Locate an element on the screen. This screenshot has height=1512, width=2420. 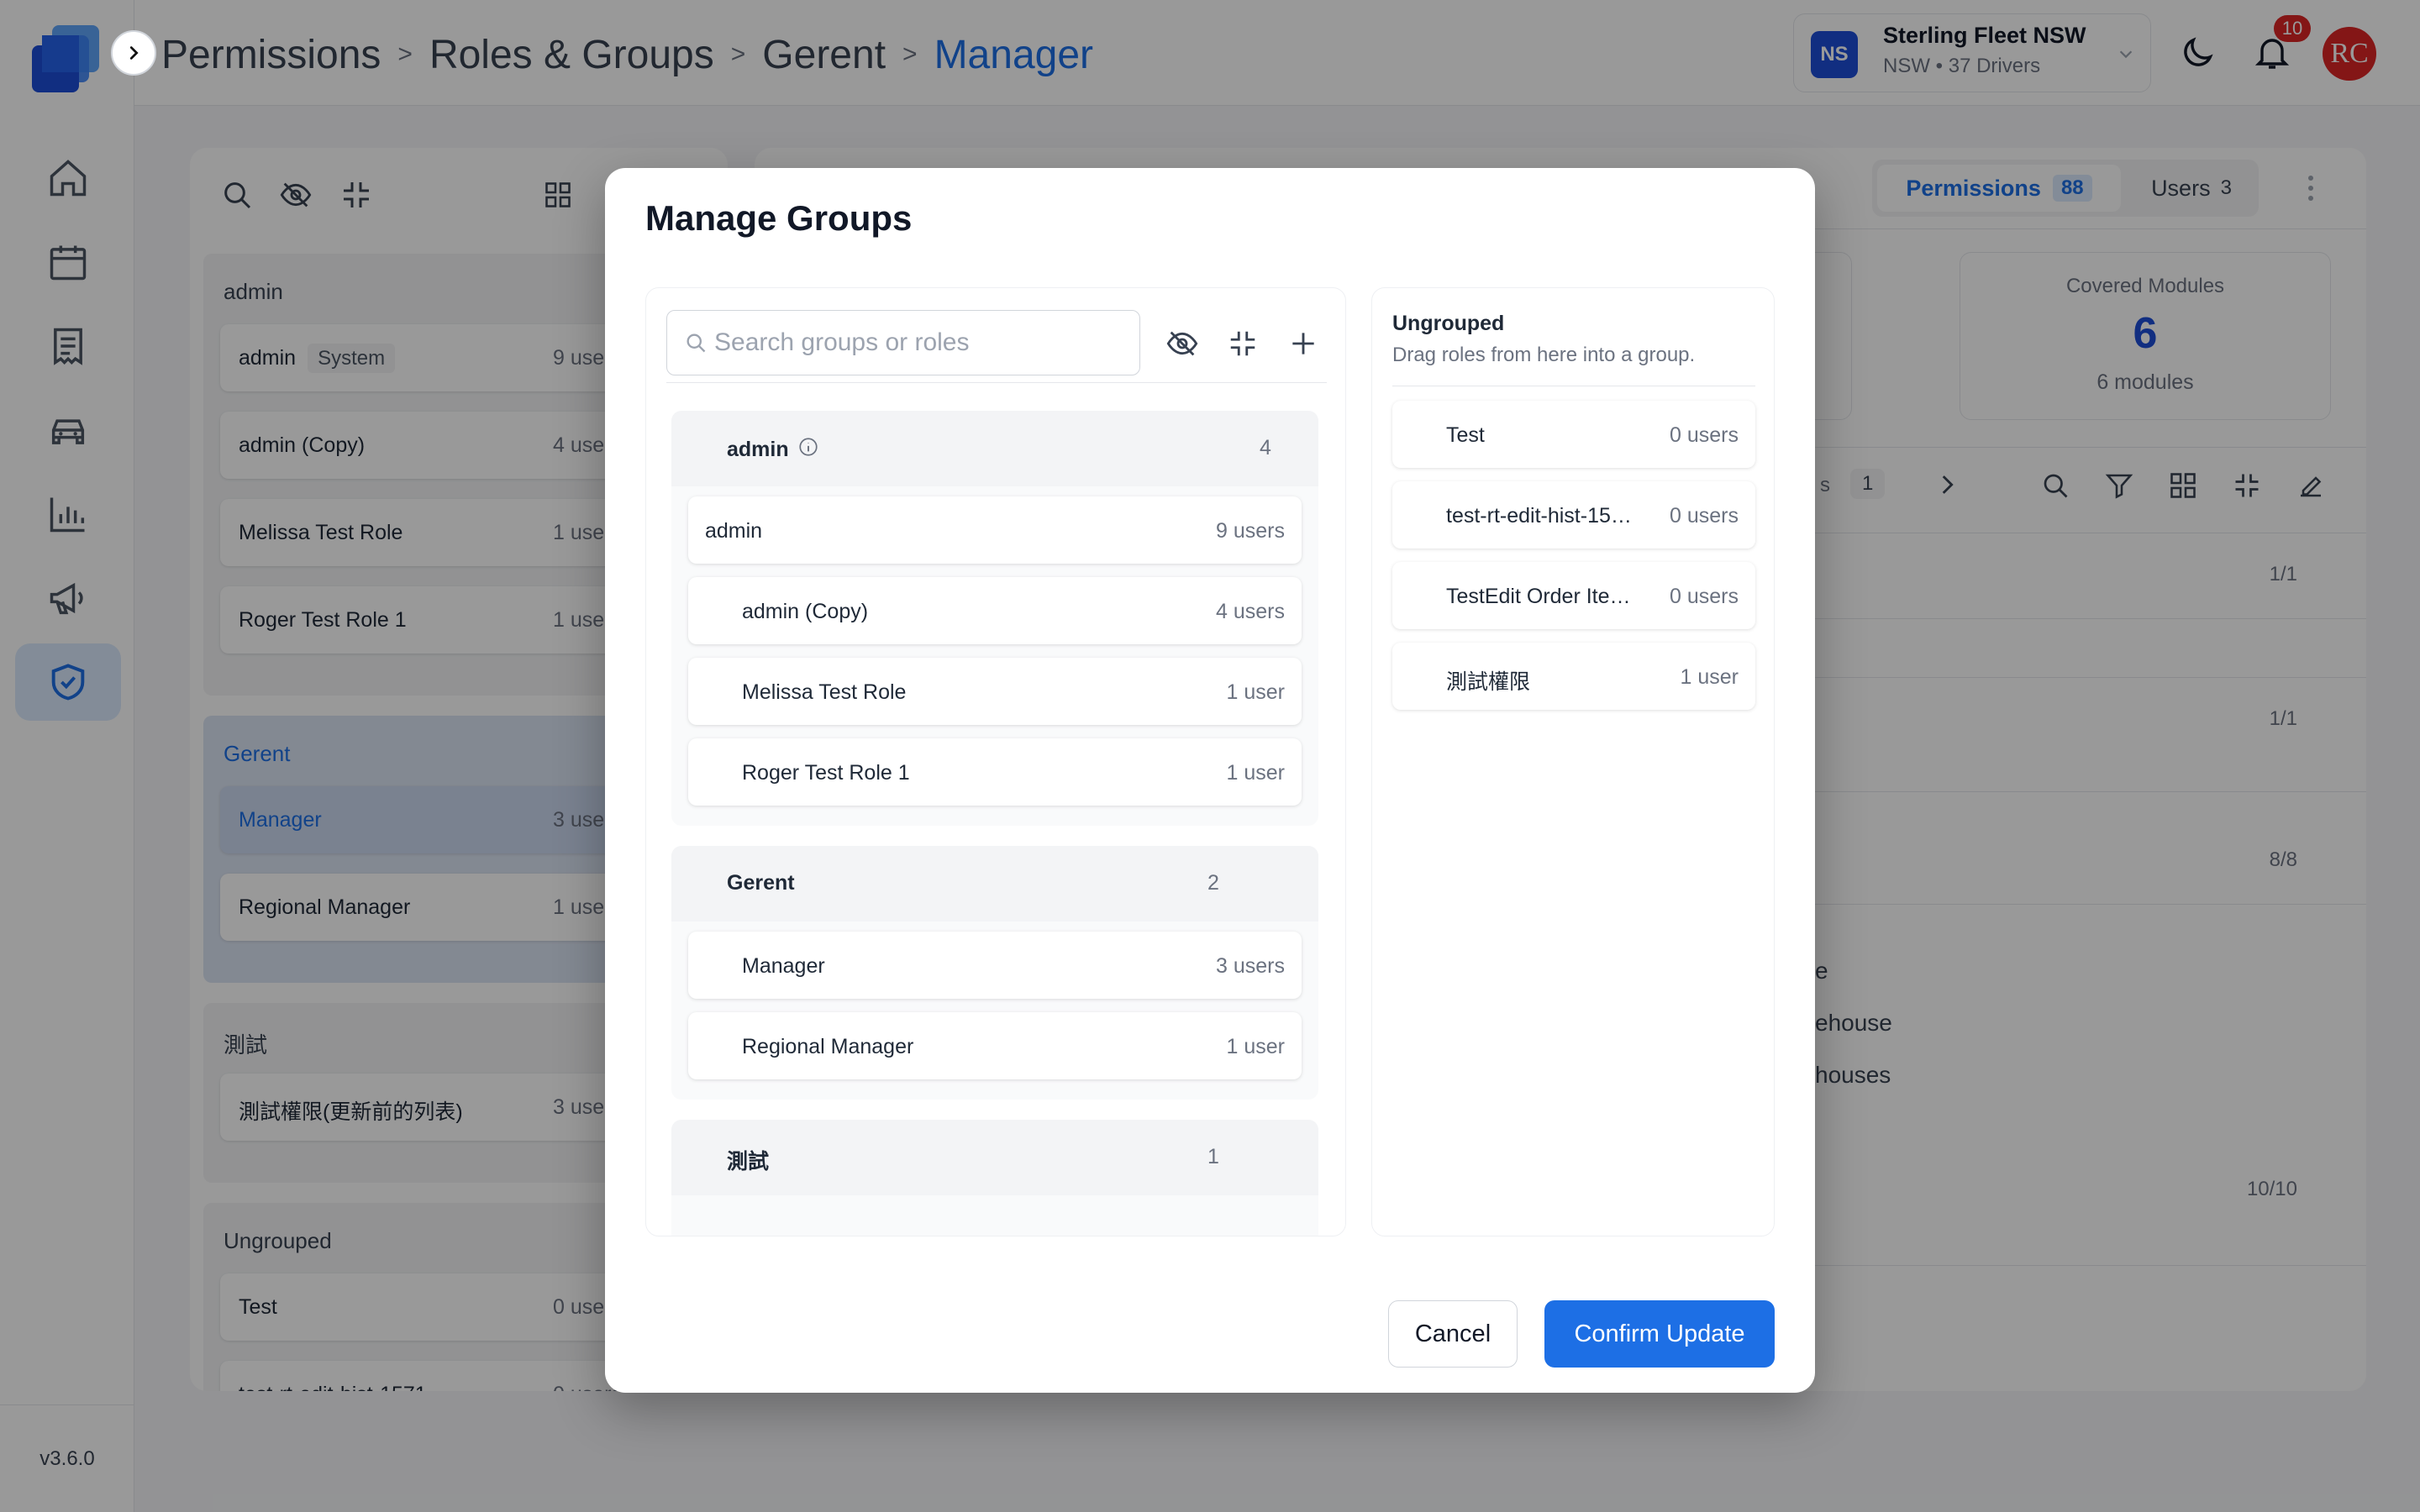
ungrouped-role-card: test-rt-edit-hist-15… 0 users is located at coordinates (1573, 515).